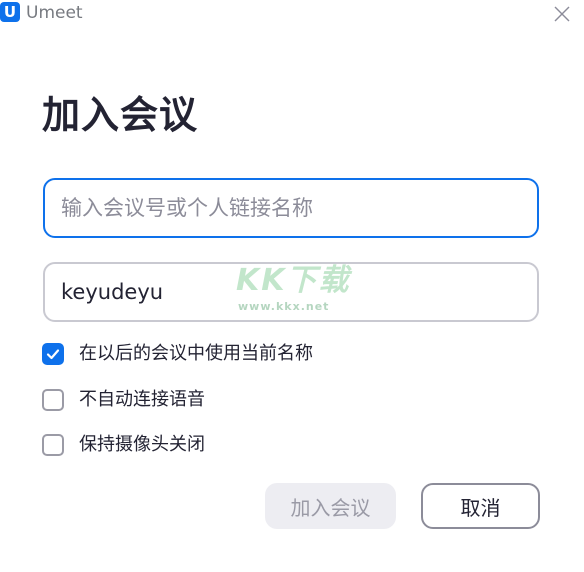 The width and height of the screenshot is (584, 572). What do you see at coordinates (291, 292) in the screenshot?
I see `display-name-input` at bounding box center [291, 292].